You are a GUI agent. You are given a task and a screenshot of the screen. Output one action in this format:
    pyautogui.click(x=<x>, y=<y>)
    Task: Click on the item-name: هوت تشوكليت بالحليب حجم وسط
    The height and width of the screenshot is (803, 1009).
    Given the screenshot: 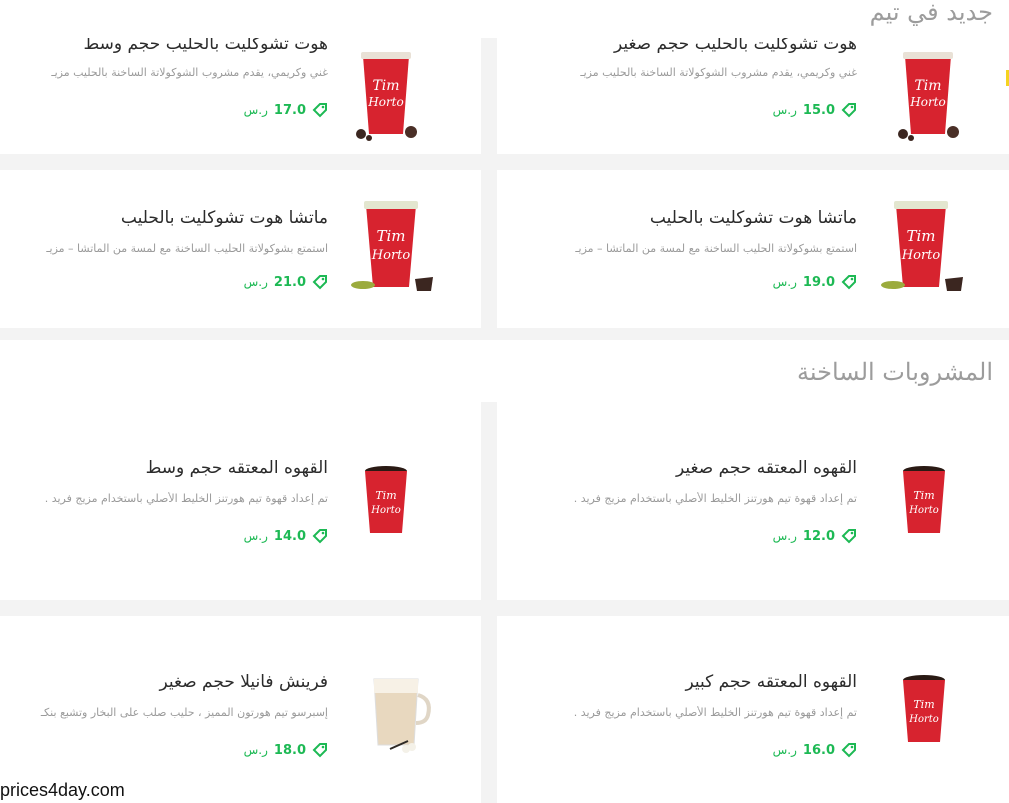 What is the action you would take?
    pyautogui.click(x=206, y=46)
    